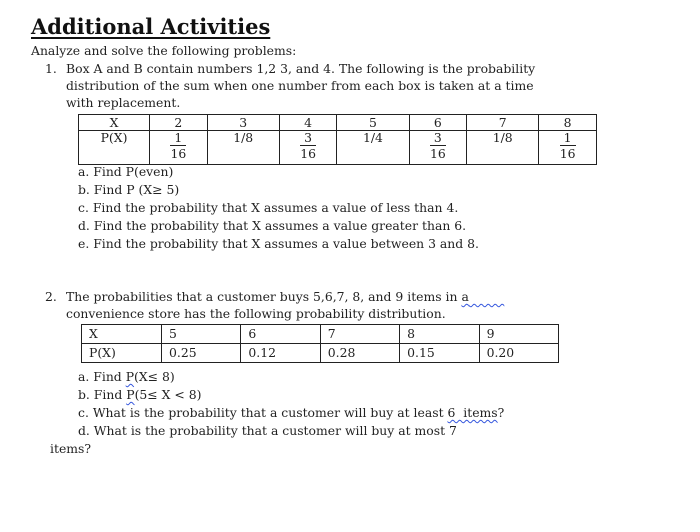 This screenshot has width=700, height=532. Describe the element at coordinates (102, 376) in the screenshot. I see `text-run: a. Find` at that location.